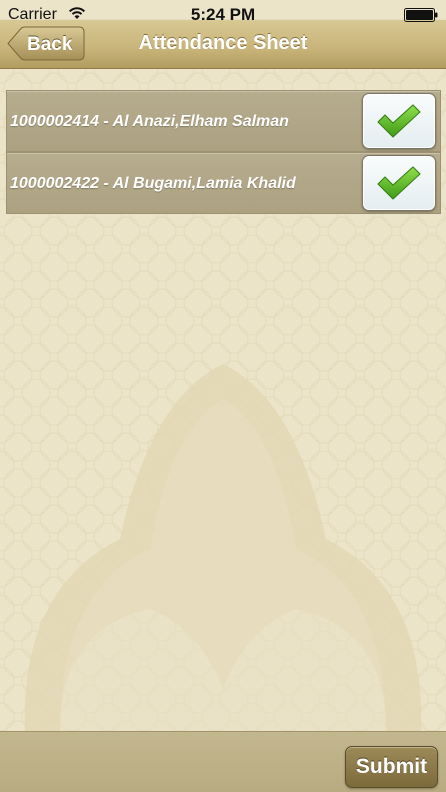  I want to click on clock: 5:24 PM, so click(223, 14).